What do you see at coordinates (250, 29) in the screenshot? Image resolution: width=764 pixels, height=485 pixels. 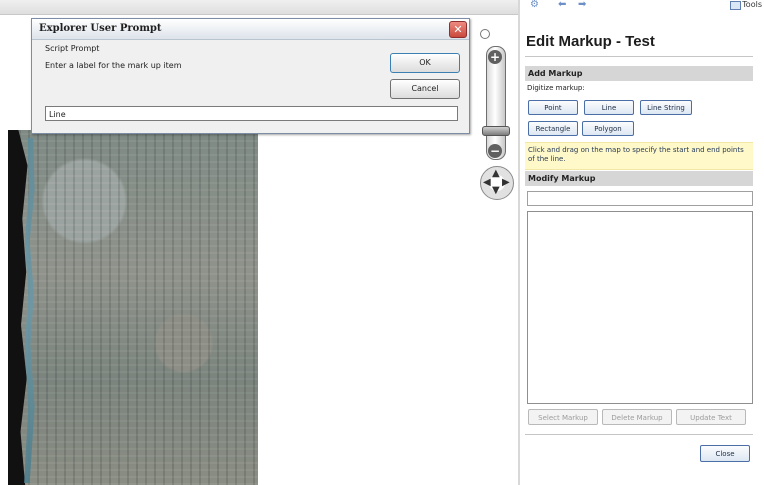 I see `dialog-titlebar: Explorer User Prompt ✕` at bounding box center [250, 29].